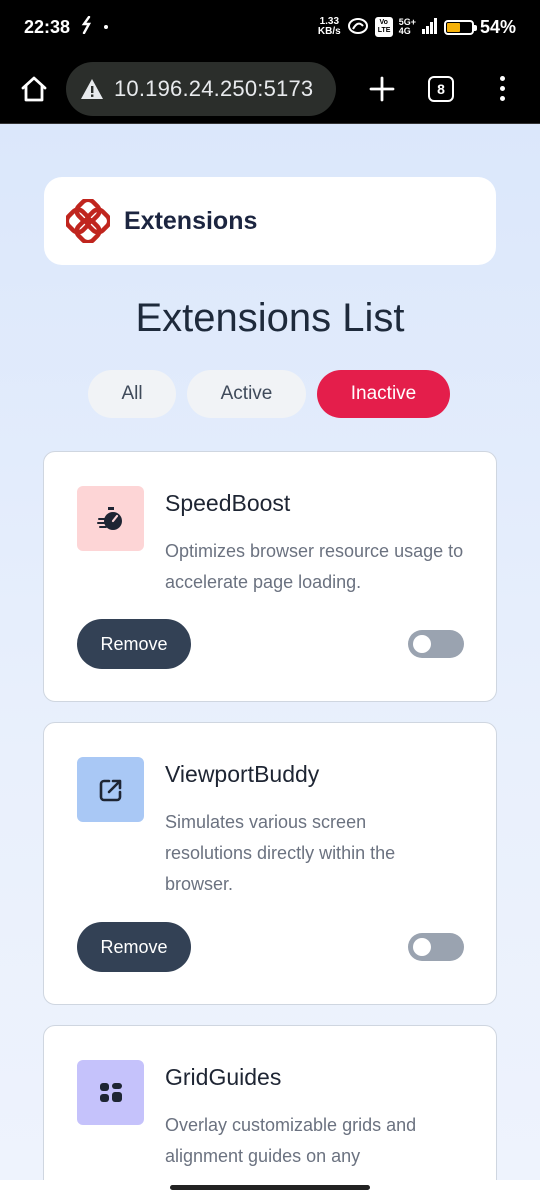 Image resolution: width=540 pixels, height=1200 pixels. Describe the element at coordinates (223, 1077) in the screenshot. I see `extension-name: GridGuides` at that location.